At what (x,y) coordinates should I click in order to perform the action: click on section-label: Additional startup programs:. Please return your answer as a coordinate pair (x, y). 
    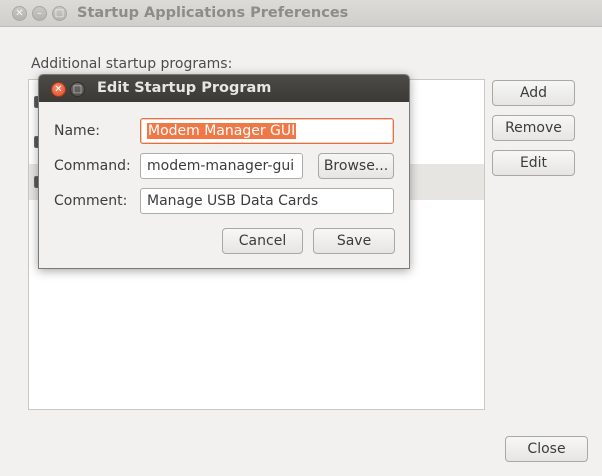
    Looking at the image, I should click on (132, 64).